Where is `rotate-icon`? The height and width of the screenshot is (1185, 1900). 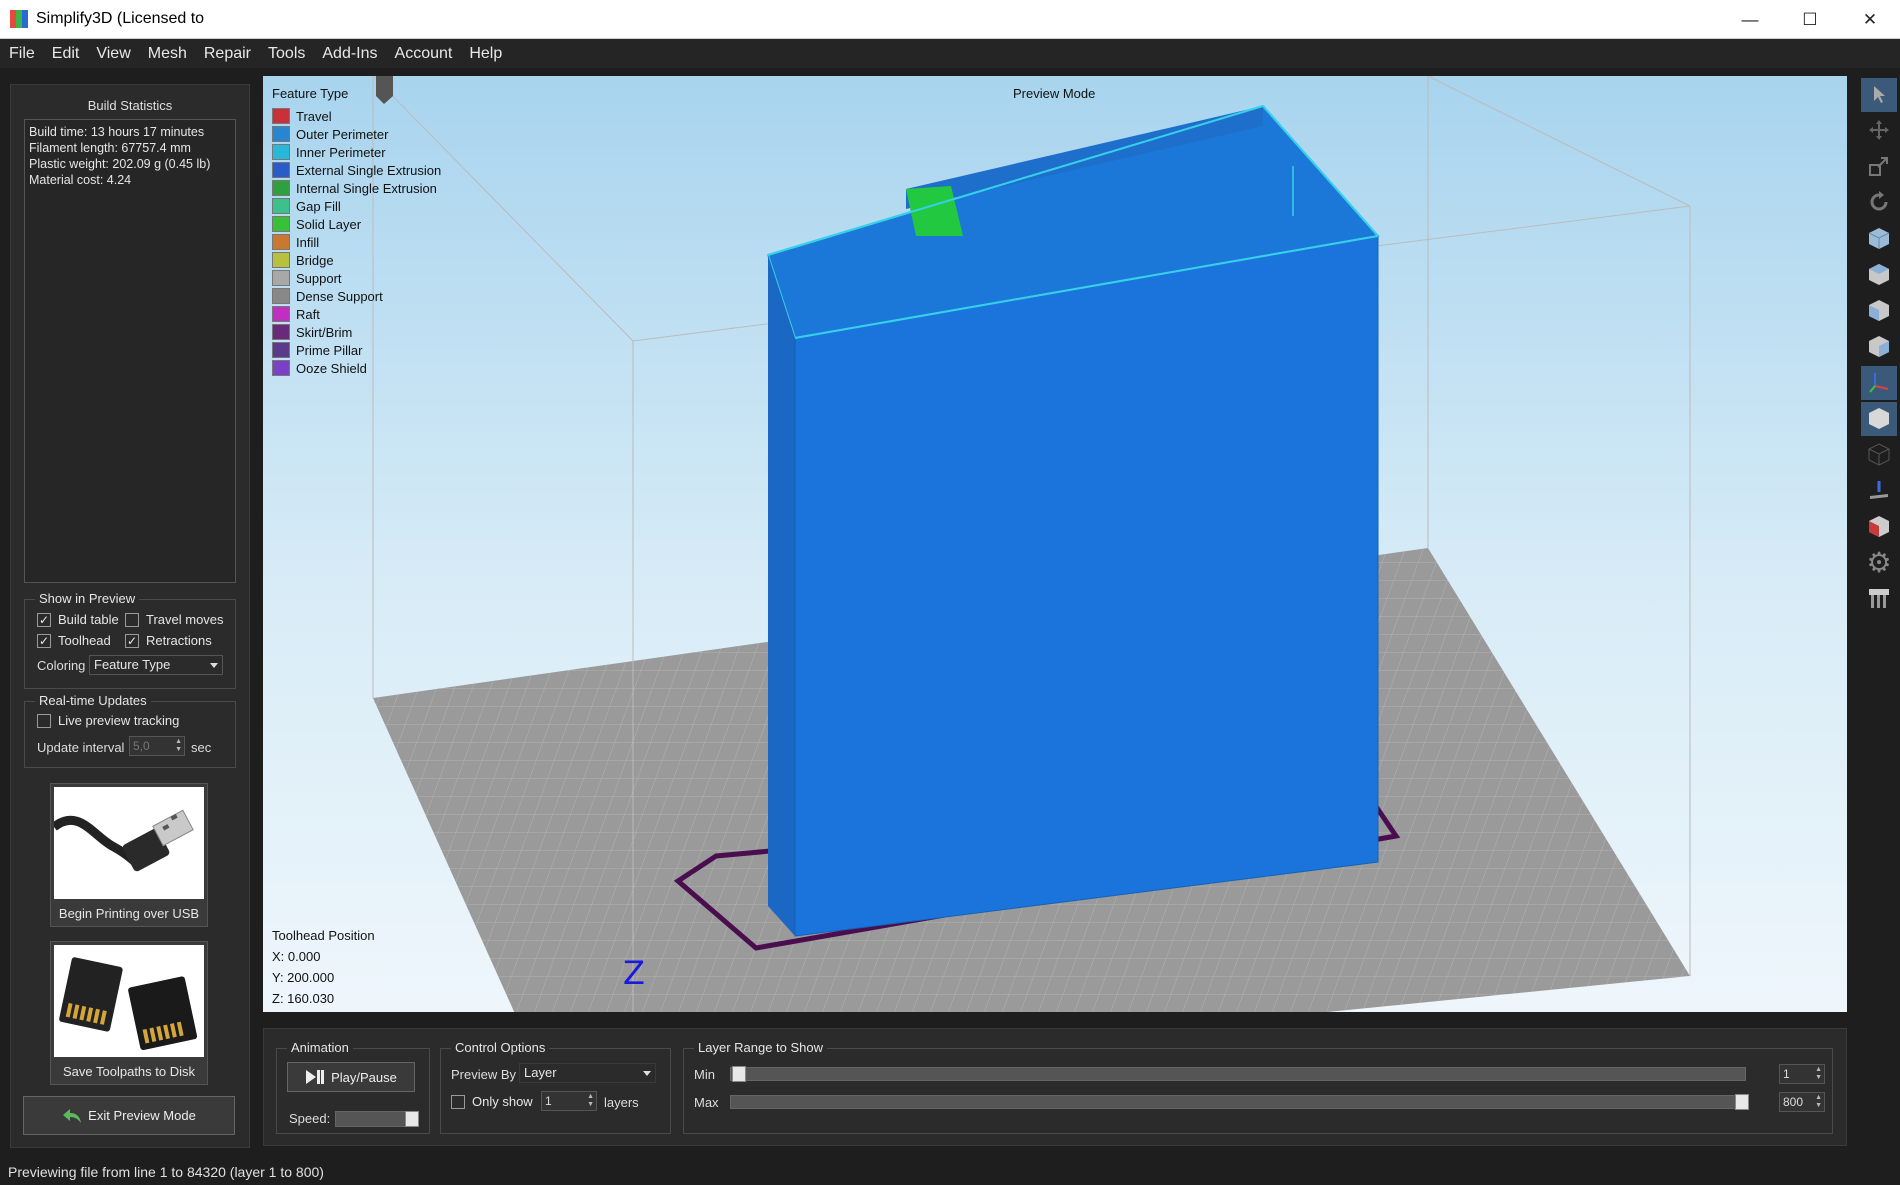
rotate-icon is located at coordinates (1879, 203).